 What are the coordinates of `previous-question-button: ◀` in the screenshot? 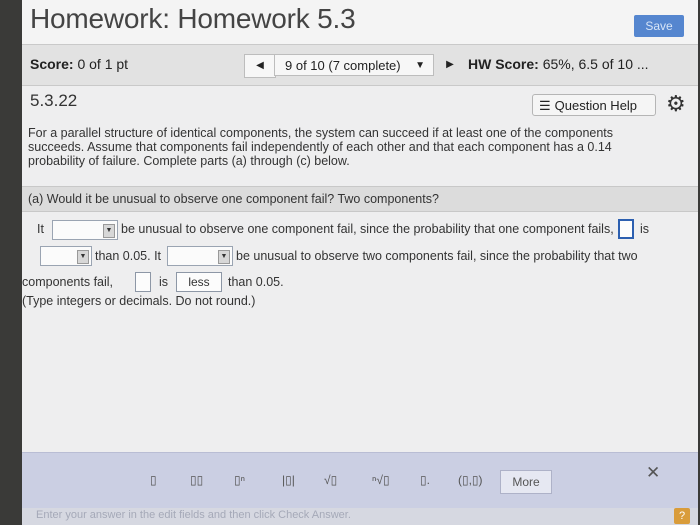 It's located at (260, 66).